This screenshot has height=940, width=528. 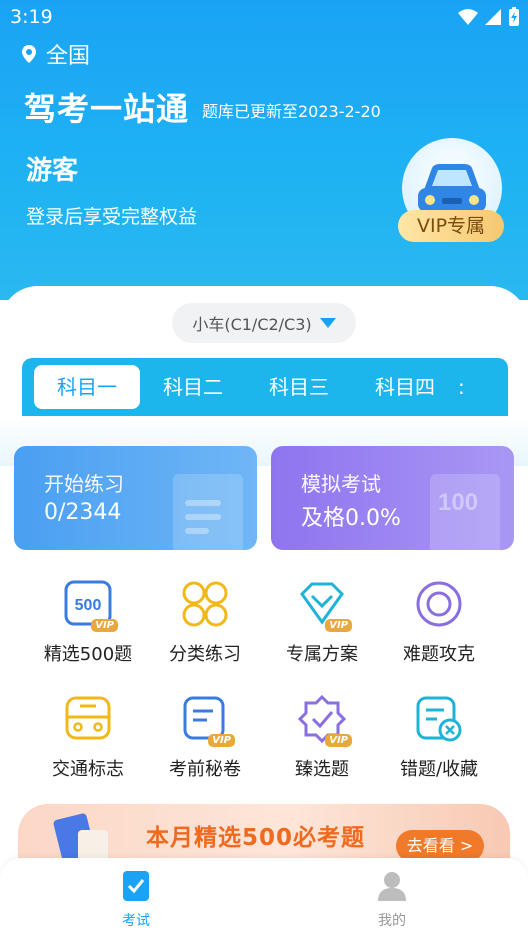 What do you see at coordinates (205, 769) in the screenshot?
I see `grid-label: 考前秘卷` at bounding box center [205, 769].